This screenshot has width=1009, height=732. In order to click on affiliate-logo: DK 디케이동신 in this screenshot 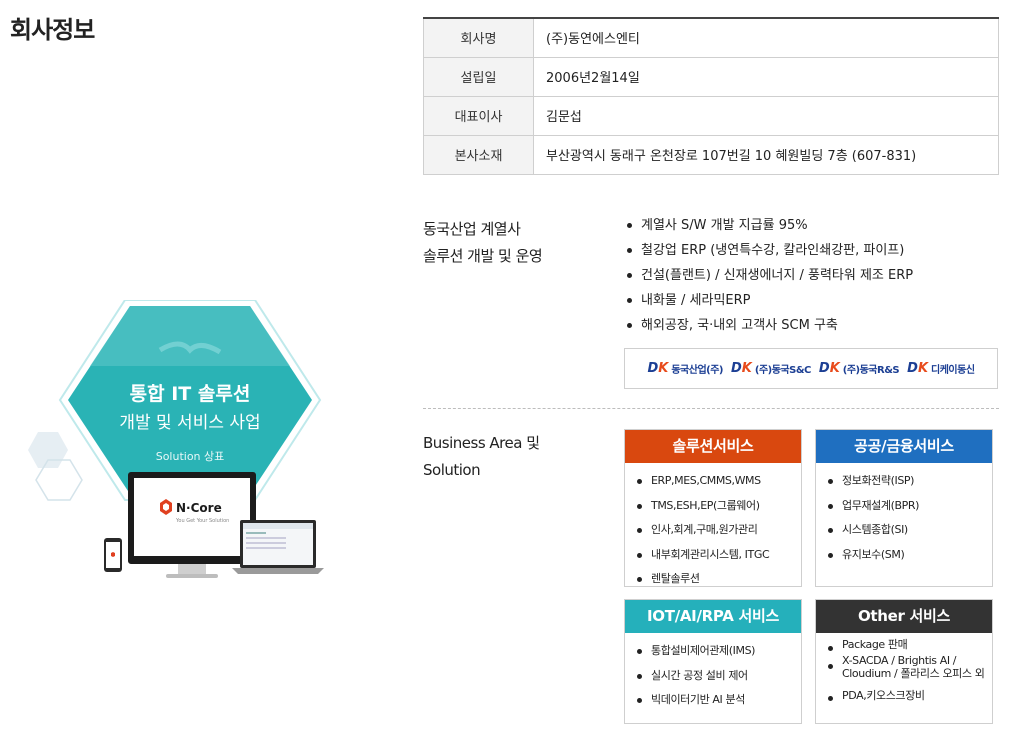, I will do `click(941, 368)`.